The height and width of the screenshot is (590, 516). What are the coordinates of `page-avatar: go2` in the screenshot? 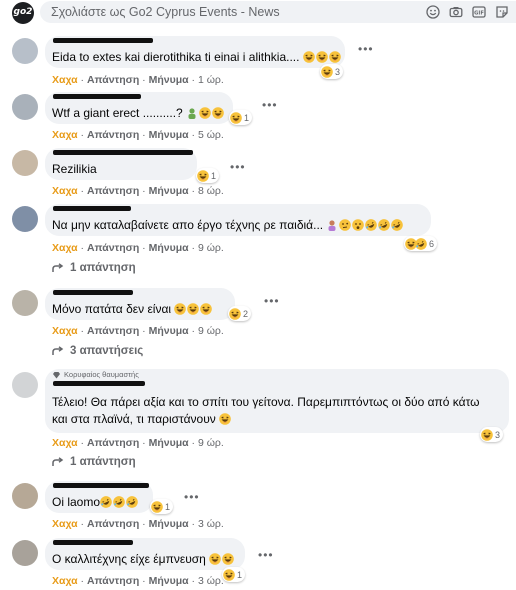 It's located at (23, 13).